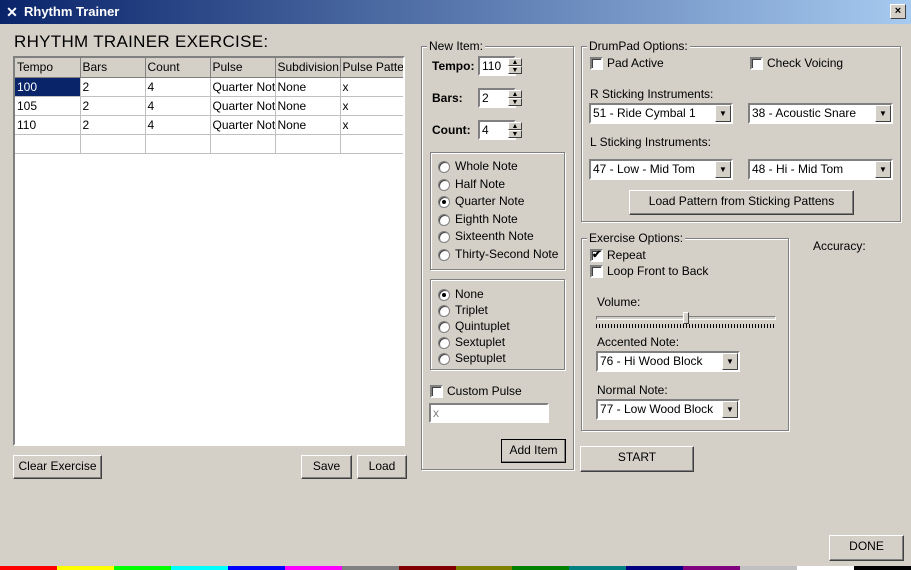 The image size is (911, 570). Describe the element at coordinates (596, 63) in the screenshot. I see `pad-active-checkbox` at that location.